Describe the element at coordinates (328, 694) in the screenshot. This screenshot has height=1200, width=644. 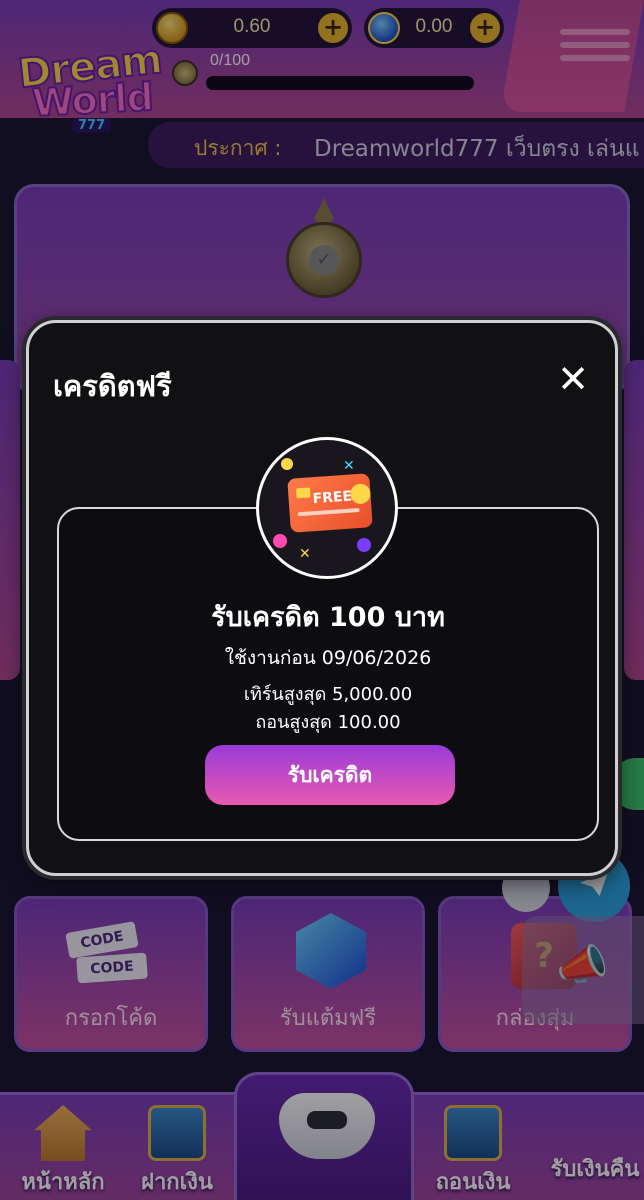
I see `credit-turnover-text: เทิร์นสูงสุด 5,000.00` at that location.